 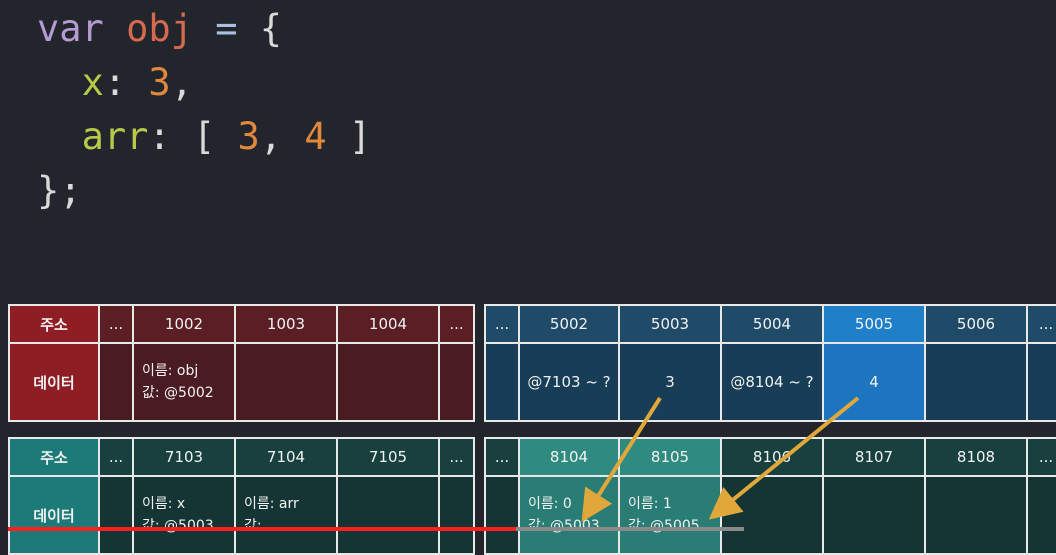 I want to click on video-progress-bar, so click(x=376, y=529).